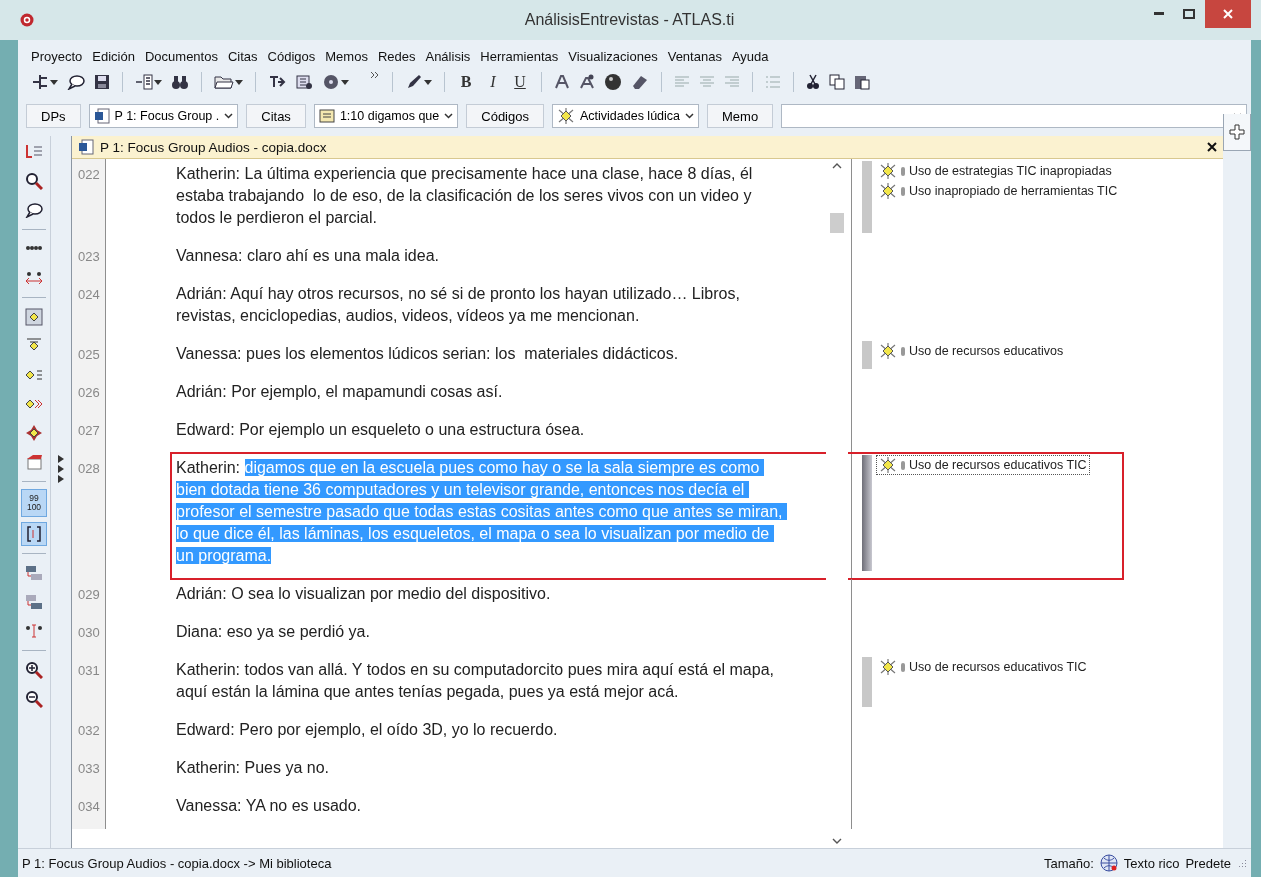  I want to click on eraser-icon, so click(640, 82).